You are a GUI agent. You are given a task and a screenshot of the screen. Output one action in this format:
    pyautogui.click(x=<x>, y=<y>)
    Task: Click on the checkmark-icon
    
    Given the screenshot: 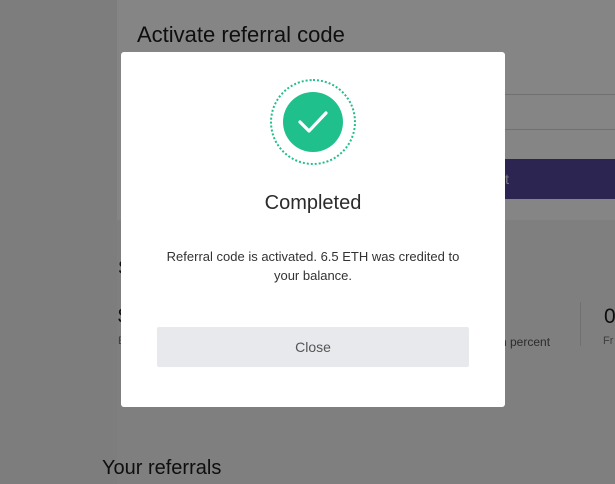 What is the action you would take?
    pyautogui.click(x=313, y=122)
    